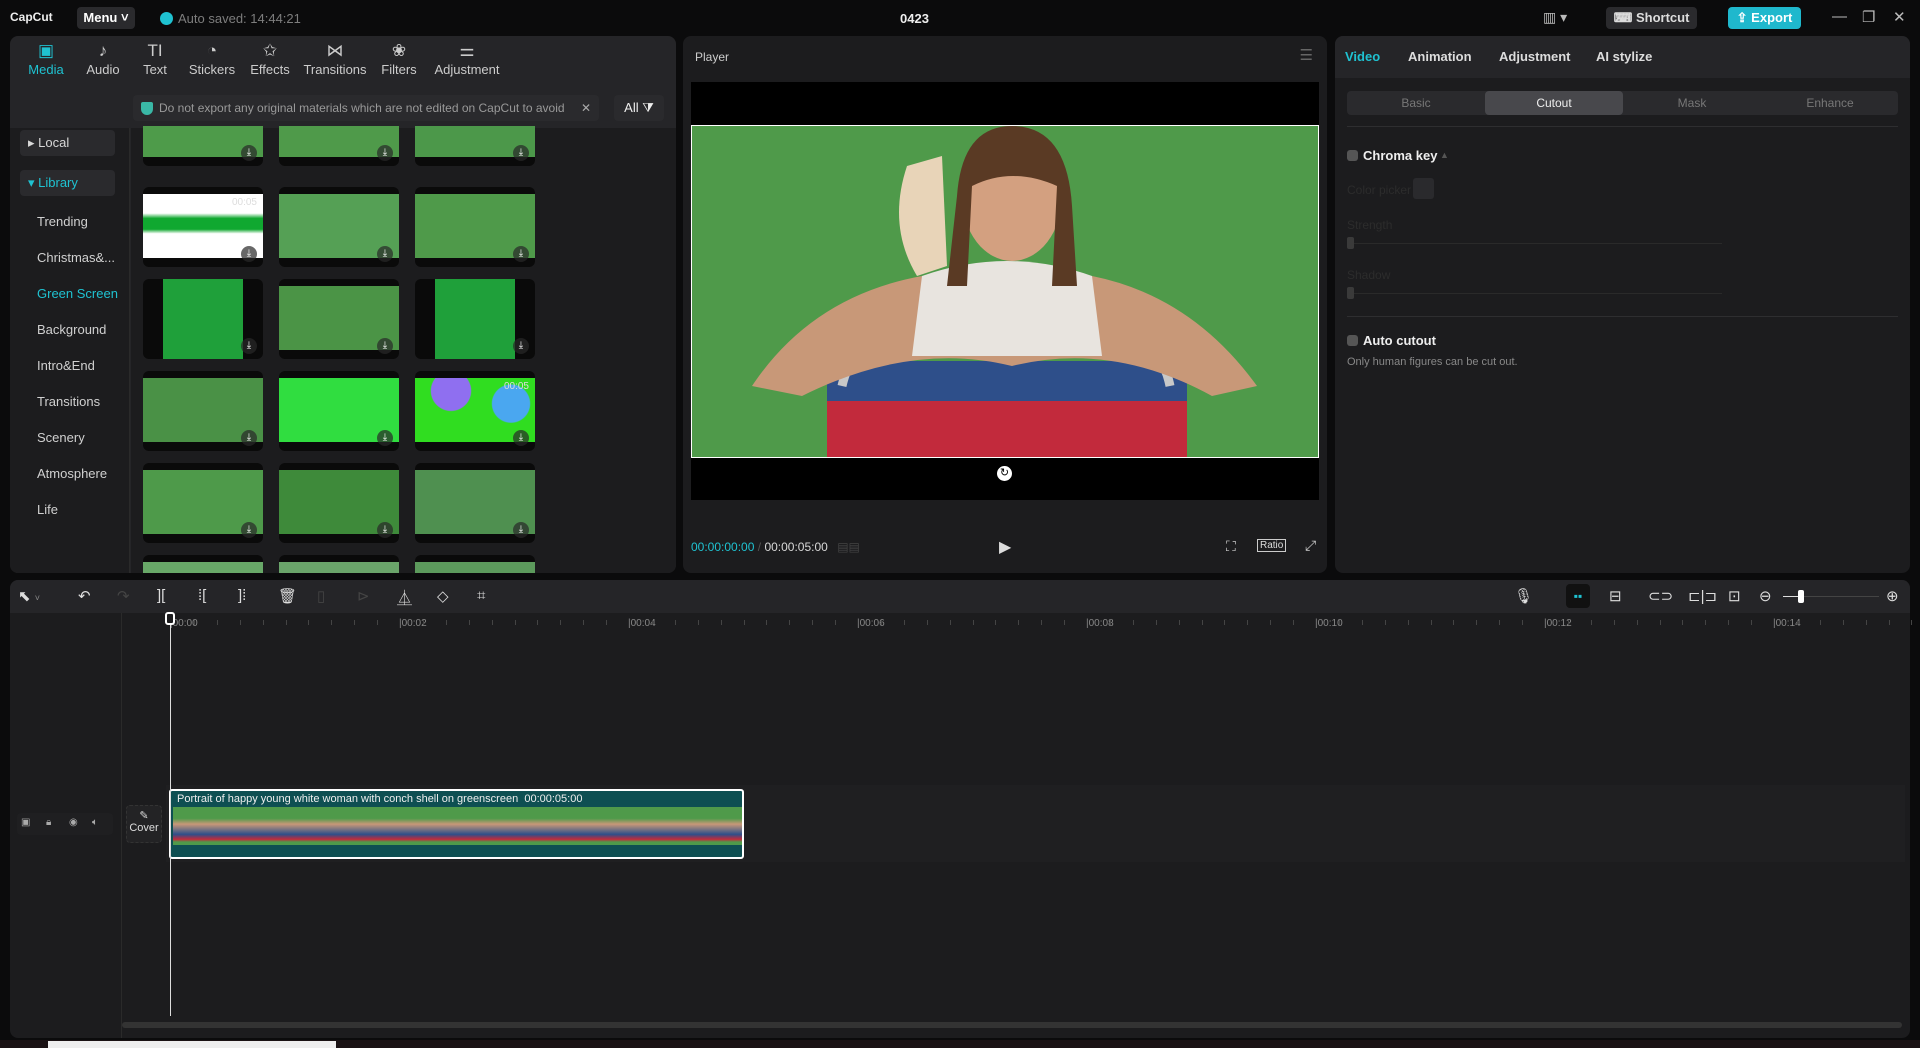  What do you see at coordinates (103, 58) in the screenshot?
I see `tab-audio: ♪ Audio` at bounding box center [103, 58].